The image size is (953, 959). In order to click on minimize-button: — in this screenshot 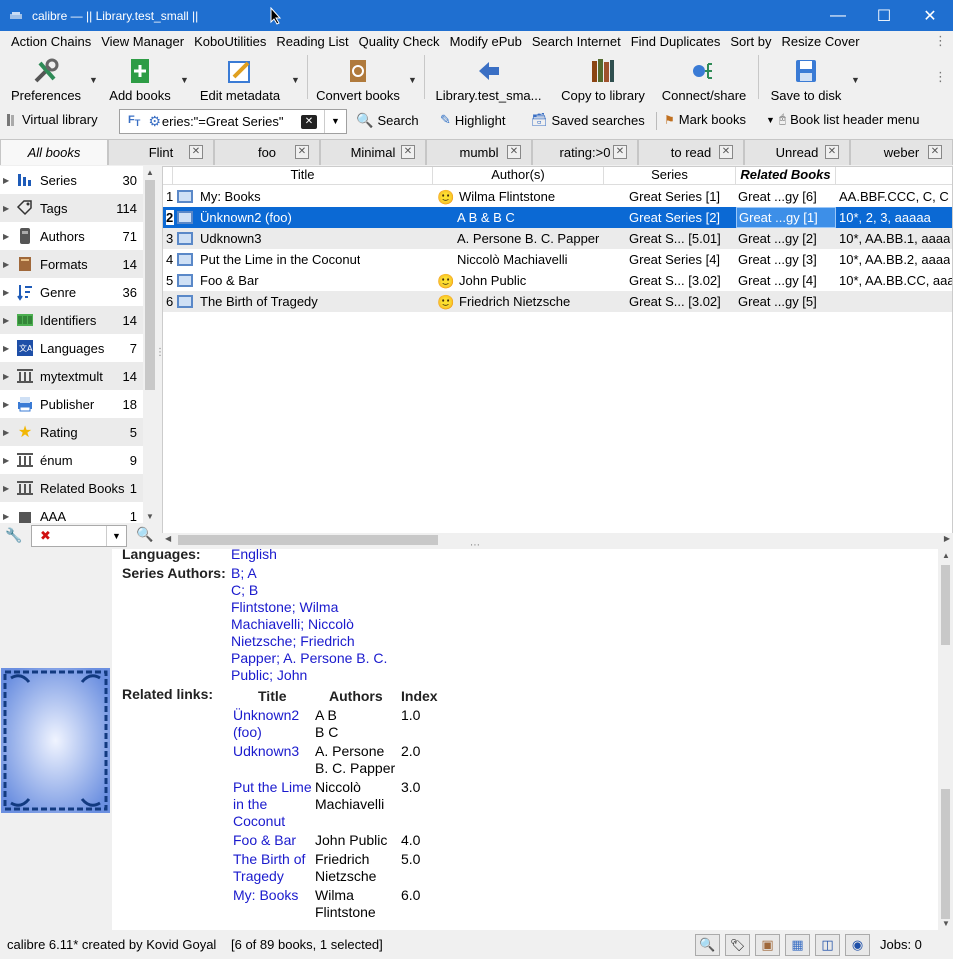, I will do `click(838, 15)`.